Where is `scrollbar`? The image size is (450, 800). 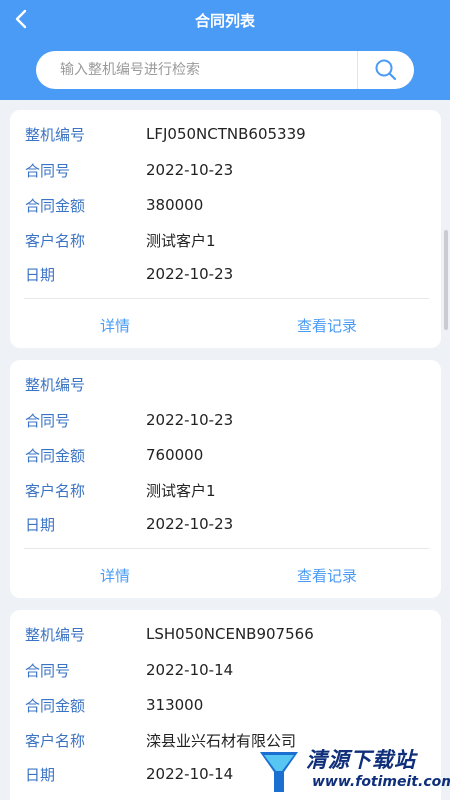 scrollbar is located at coordinates (446, 280).